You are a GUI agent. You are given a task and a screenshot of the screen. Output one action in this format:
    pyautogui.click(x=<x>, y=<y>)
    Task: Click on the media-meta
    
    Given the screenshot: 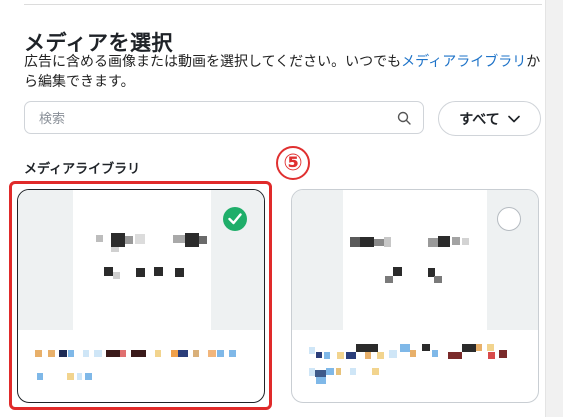 What is the action you would take?
    pyautogui.click(x=415, y=366)
    